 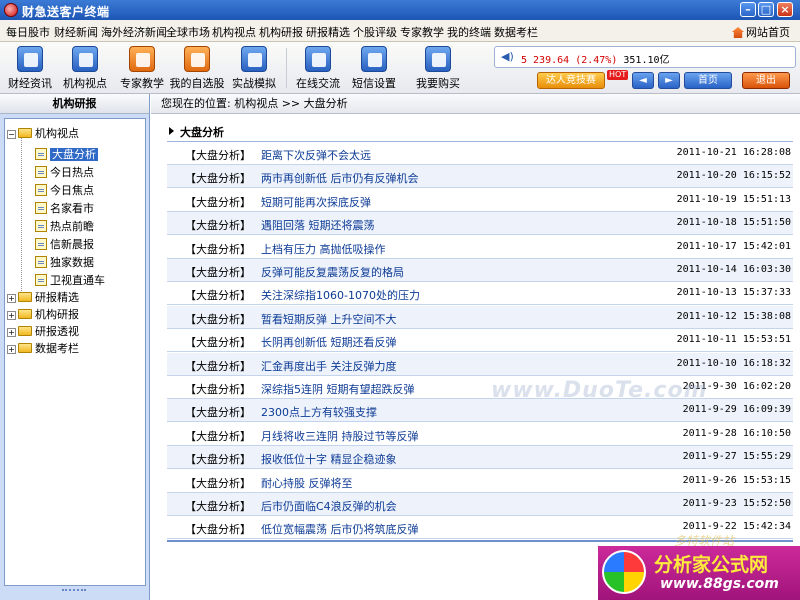 I want to click on tree-leaf-focus-today: 今日焦点, so click(x=64, y=190).